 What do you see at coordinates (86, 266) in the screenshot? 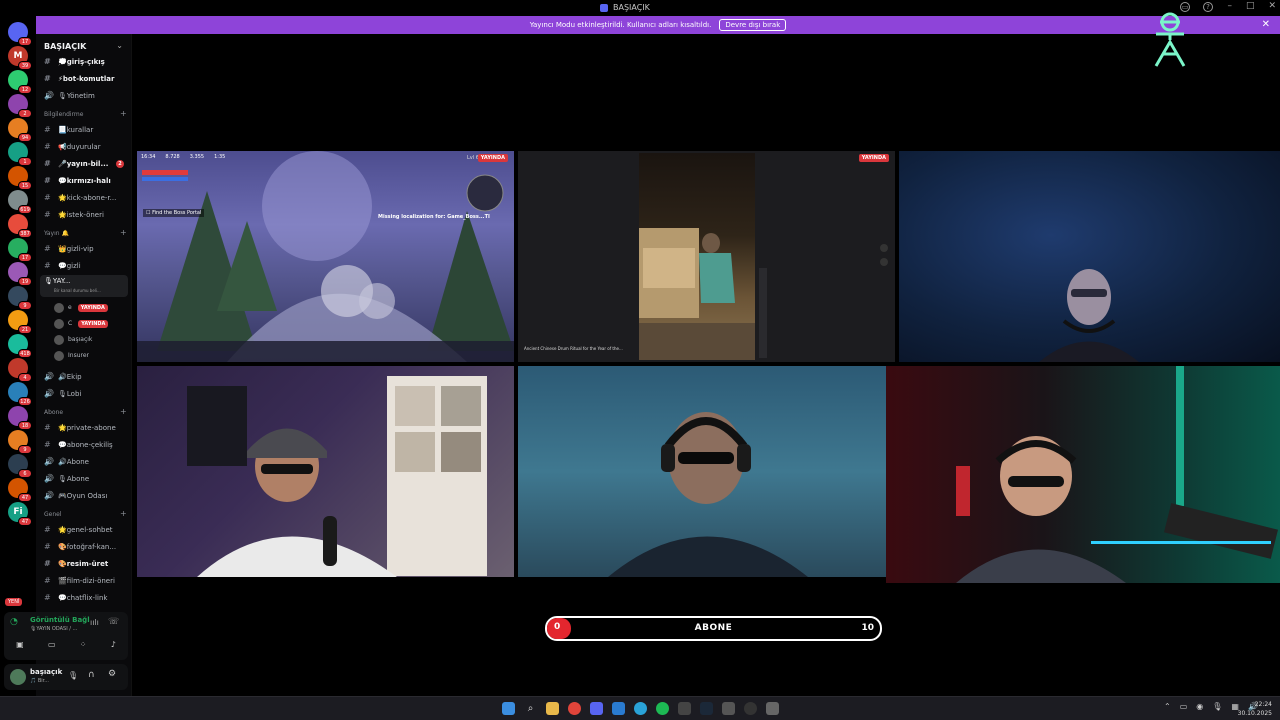
I see `text-channel: # 💬gizli` at bounding box center [86, 266].